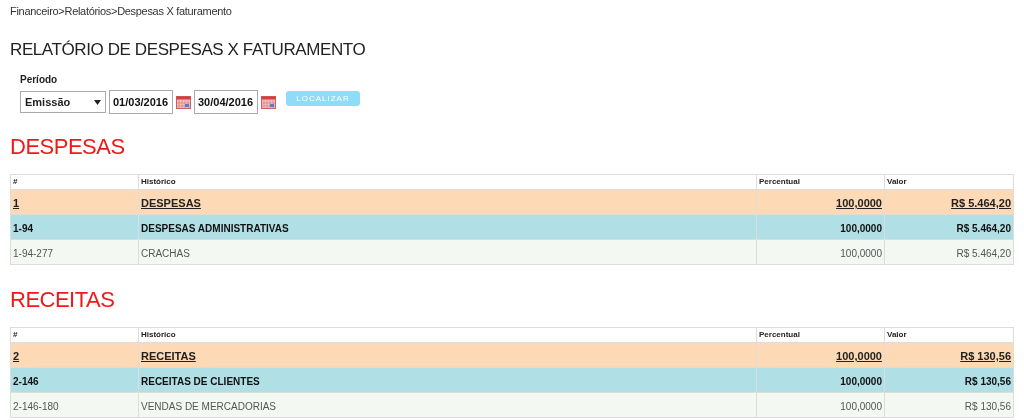 The width and height of the screenshot is (1024, 420). Describe the element at coordinates (171, 203) in the screenshot. I see `row-link: DESPESAS` at that location.